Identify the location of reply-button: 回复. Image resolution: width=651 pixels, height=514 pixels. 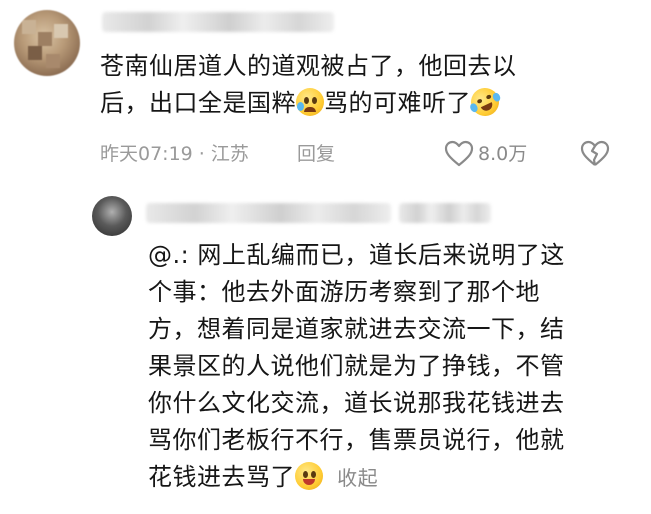
(316, 154).